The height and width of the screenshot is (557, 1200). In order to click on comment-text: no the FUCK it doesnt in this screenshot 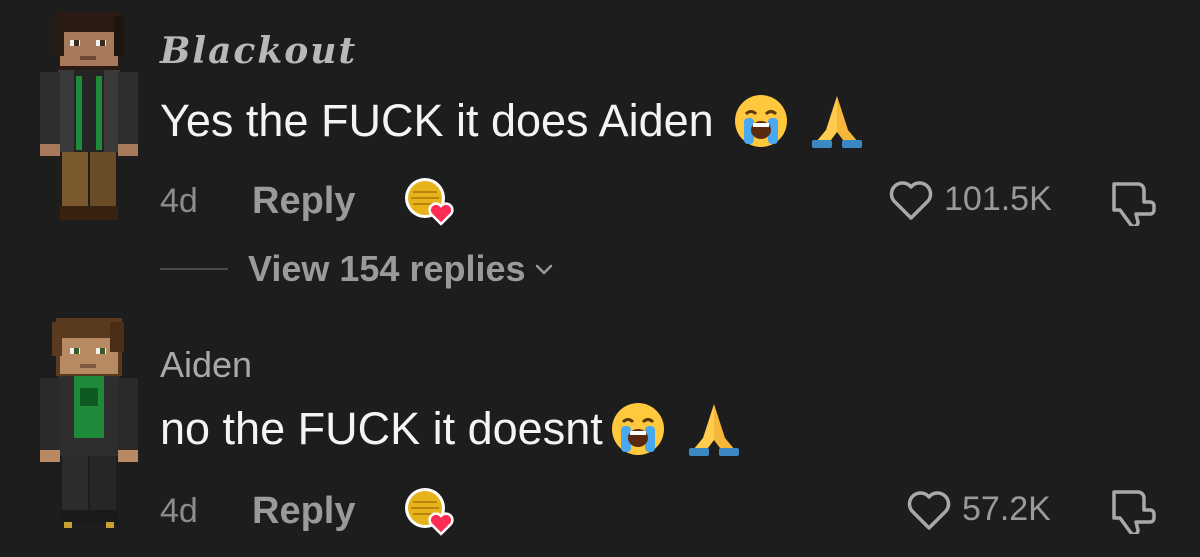, I will do `click(451, 429)`.